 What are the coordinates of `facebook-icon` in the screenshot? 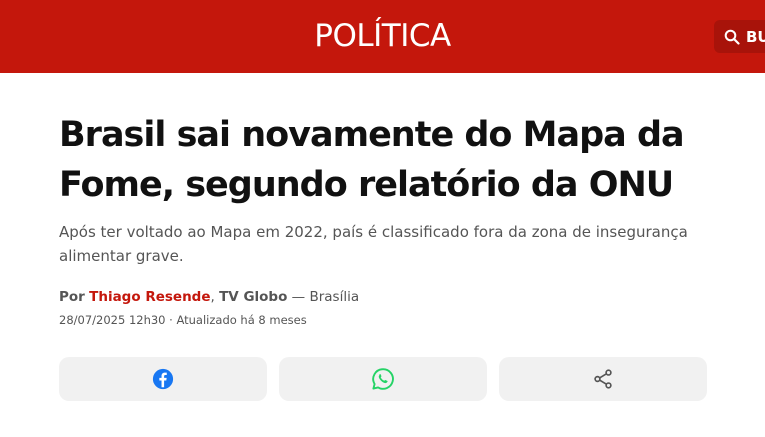 It's located at (163, 379).